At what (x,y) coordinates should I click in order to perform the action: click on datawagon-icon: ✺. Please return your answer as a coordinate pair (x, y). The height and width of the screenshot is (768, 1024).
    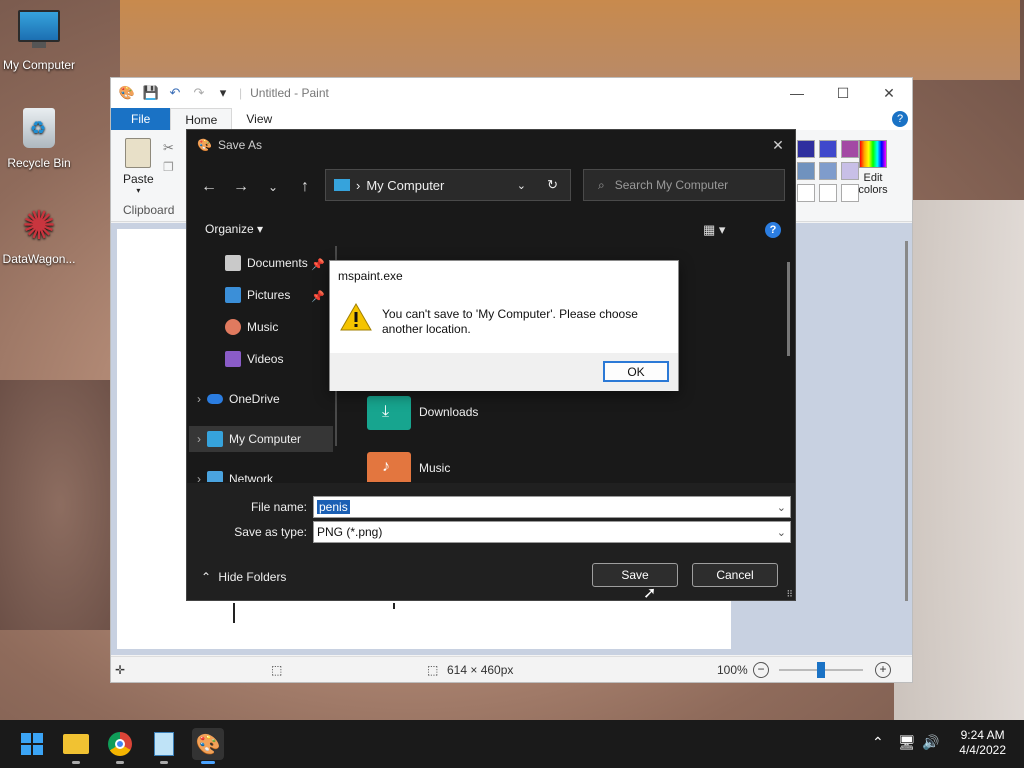
    Looking at the image, I should click on (39, 226).